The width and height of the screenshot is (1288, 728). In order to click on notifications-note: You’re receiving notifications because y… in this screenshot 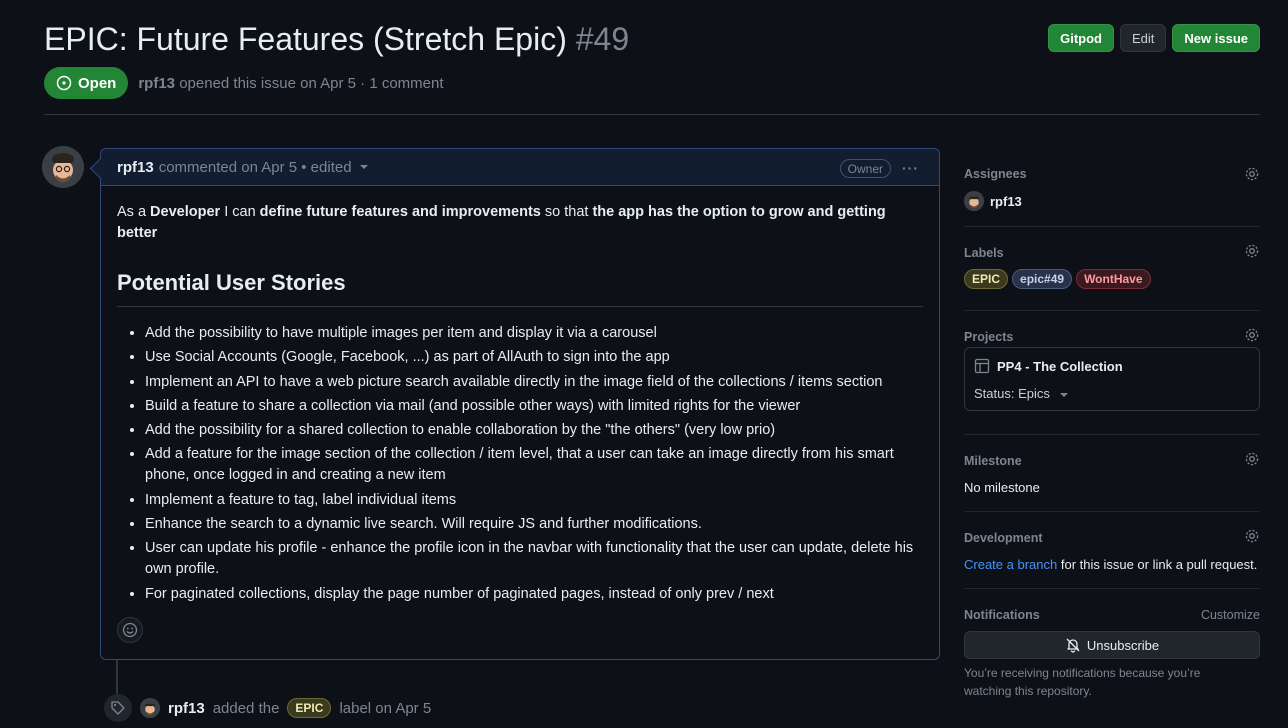, I will do `click(1082, 682)`.